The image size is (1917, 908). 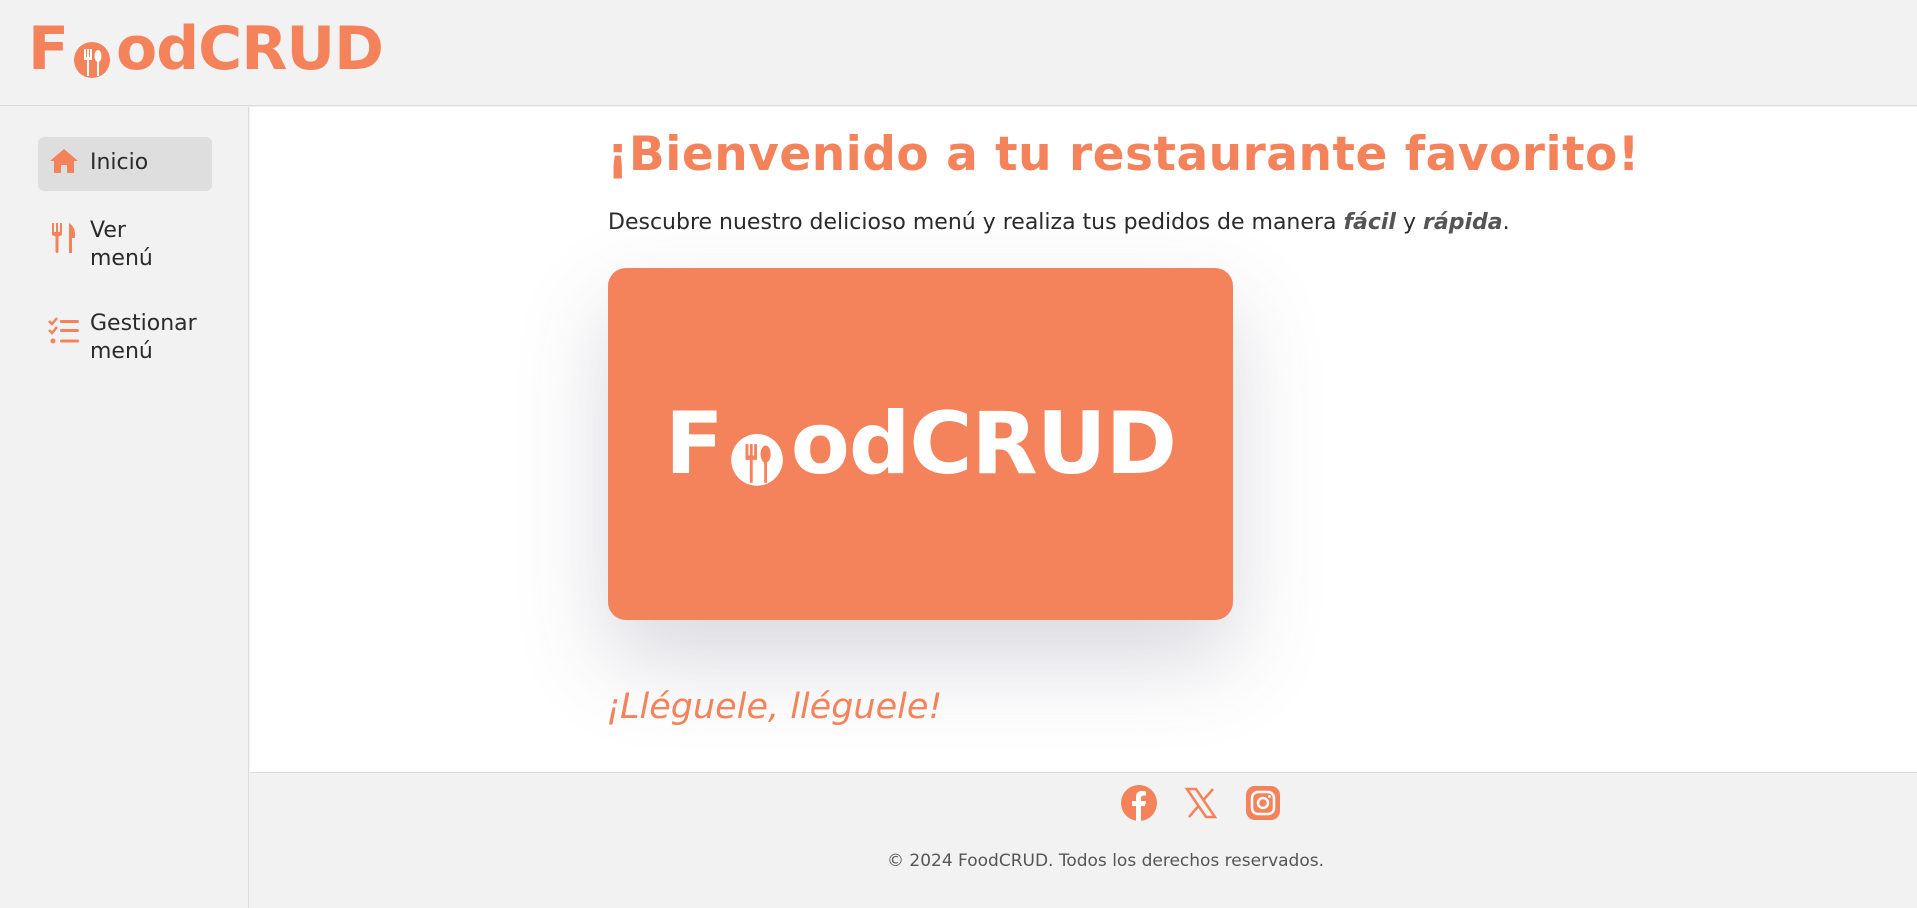 I want to click on brand-letter-o: o, so click(x=136, y=49).